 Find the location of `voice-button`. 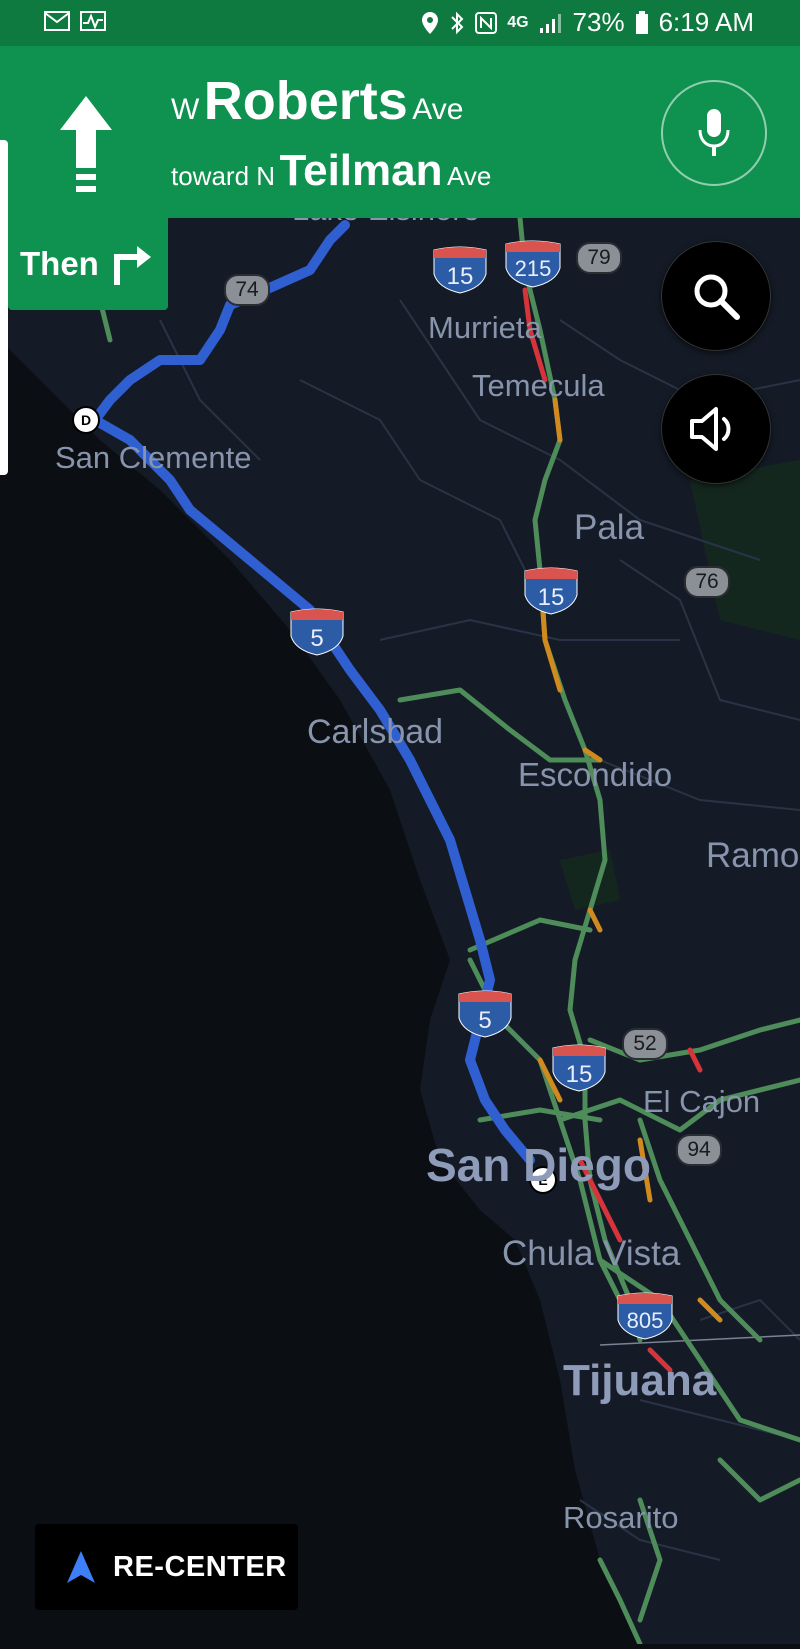

voice-button is located at coordinates (714, 133).